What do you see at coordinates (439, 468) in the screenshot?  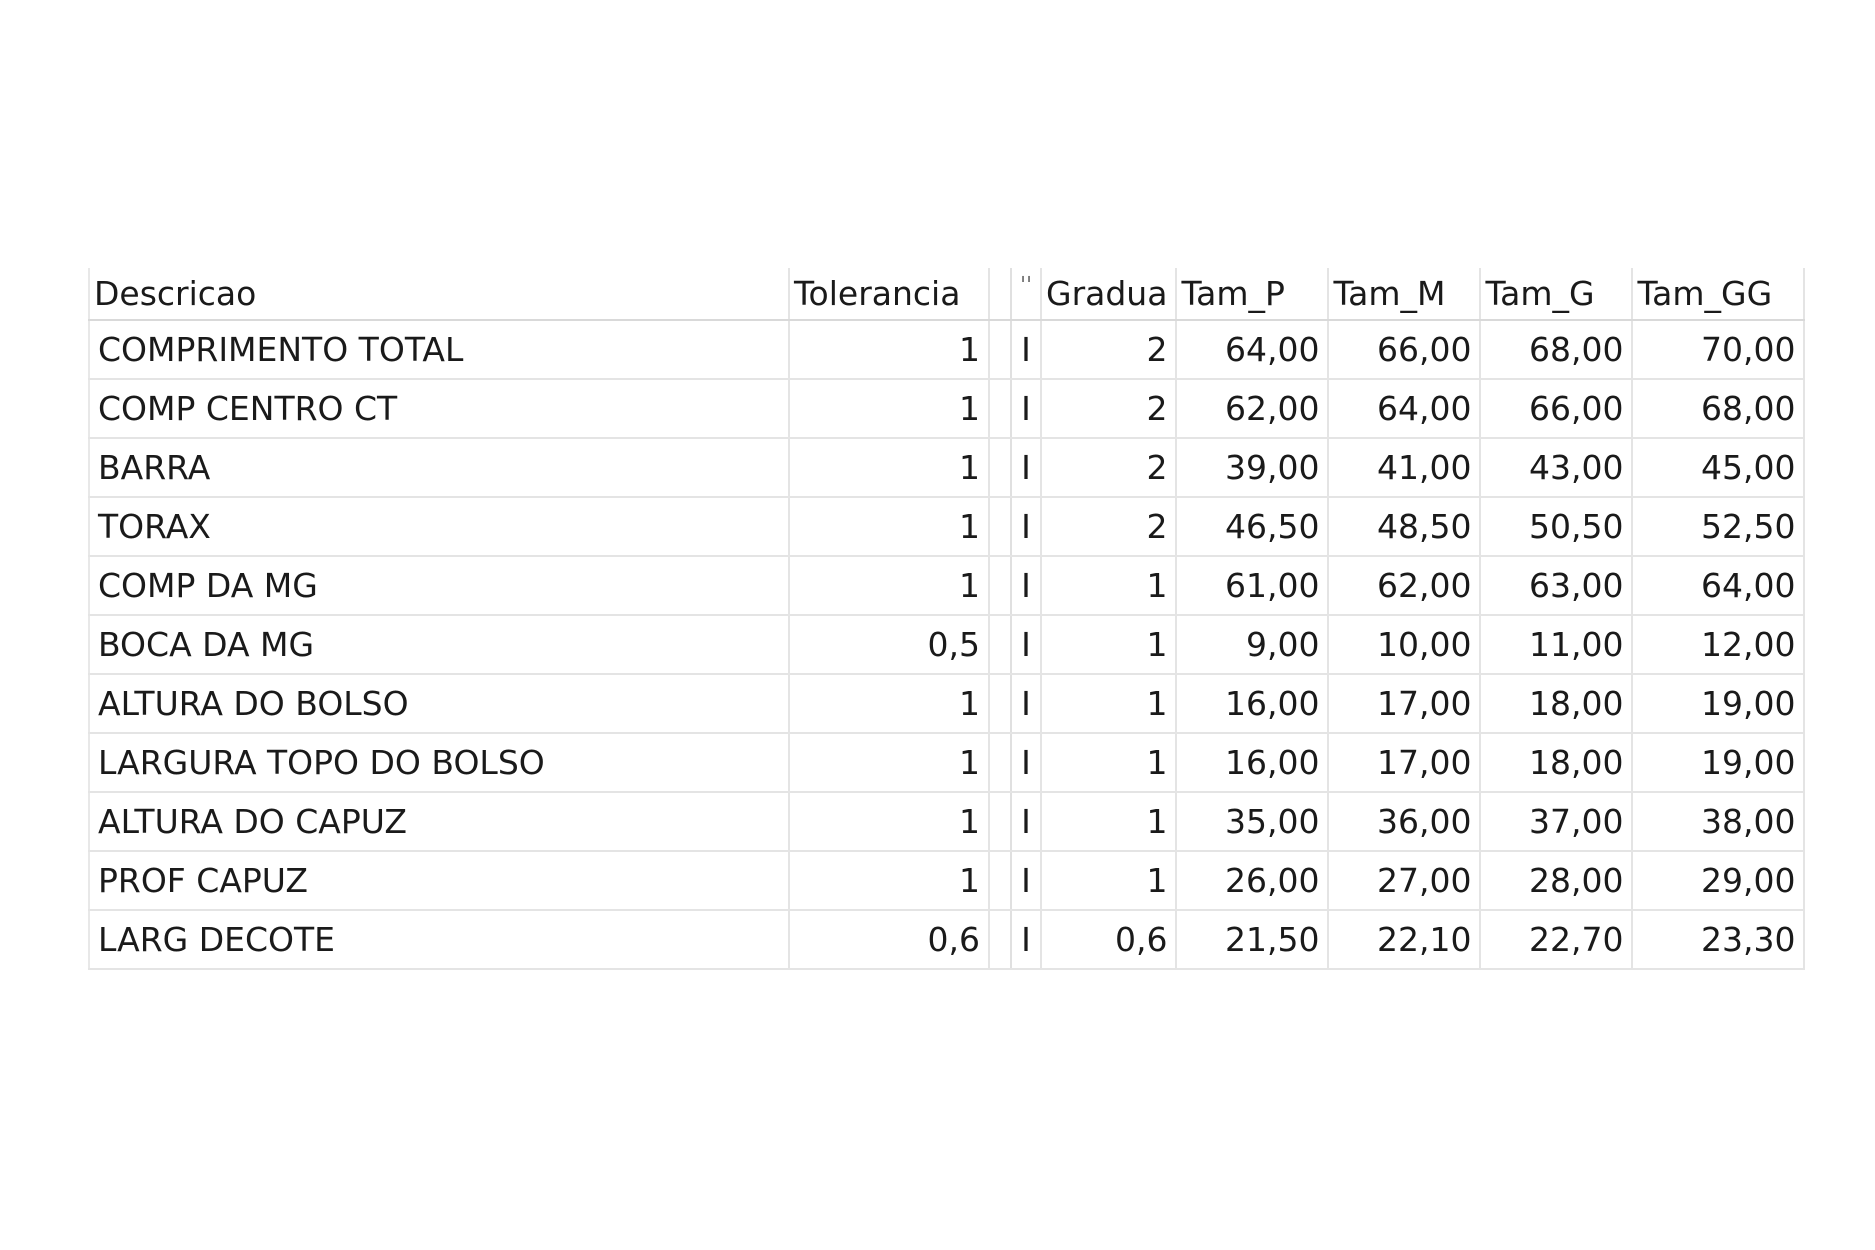 I see `cell-descricao: BARRA` at bounding box center [439, 468].